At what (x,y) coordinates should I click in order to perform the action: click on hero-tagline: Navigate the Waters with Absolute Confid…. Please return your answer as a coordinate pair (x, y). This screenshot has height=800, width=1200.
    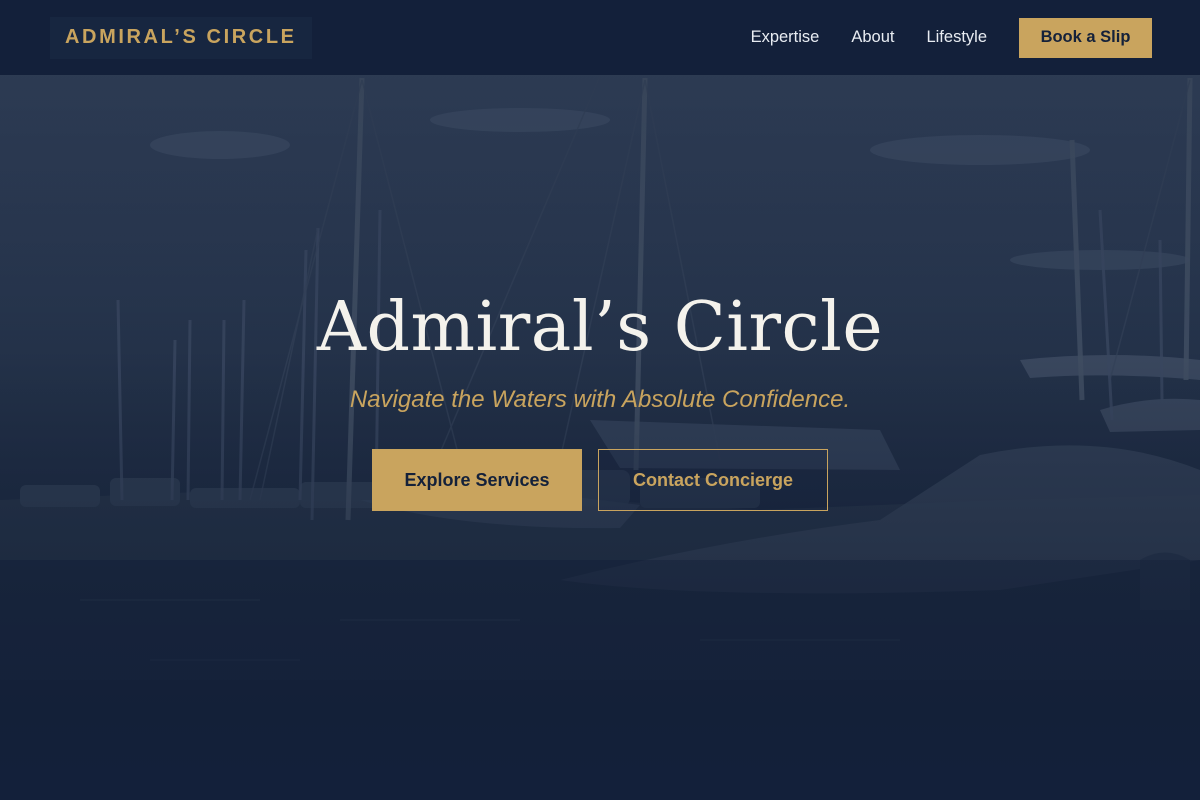
    Looking at the image, I should click on (600, 399).